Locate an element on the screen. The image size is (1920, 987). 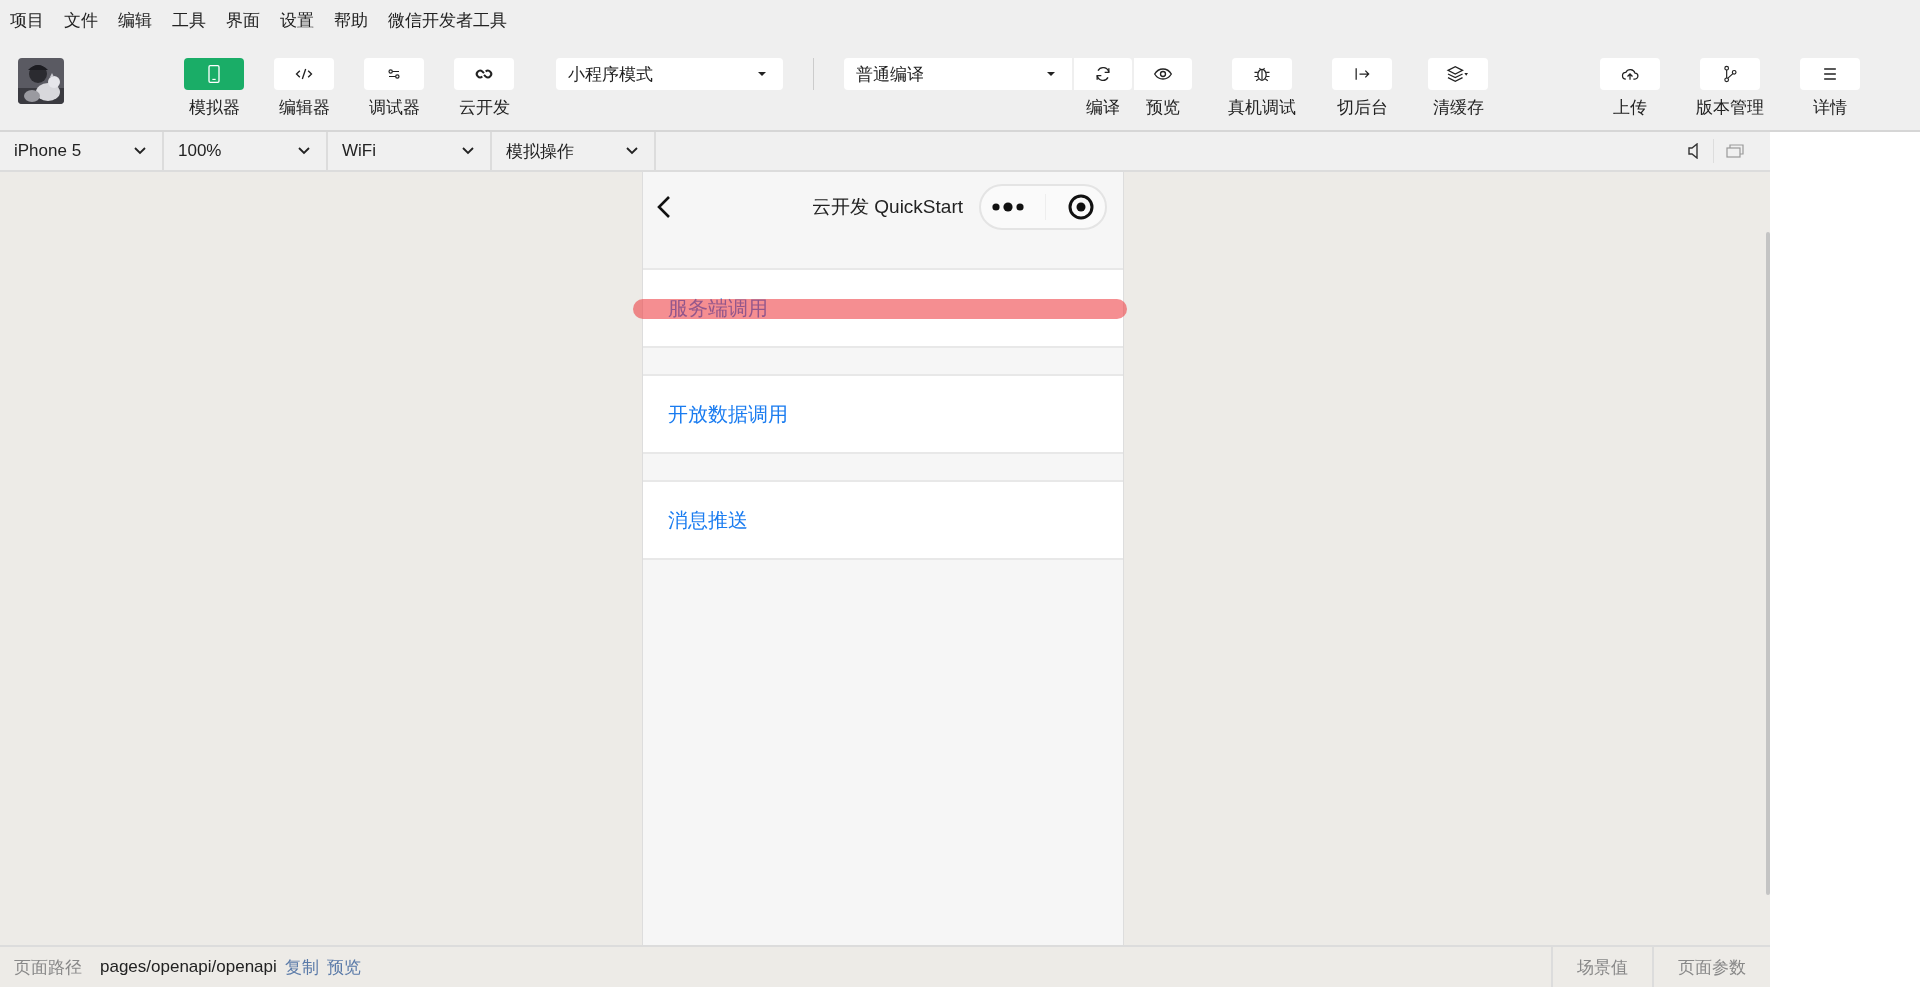
capsule-button is located at coordinates (1043, 207).